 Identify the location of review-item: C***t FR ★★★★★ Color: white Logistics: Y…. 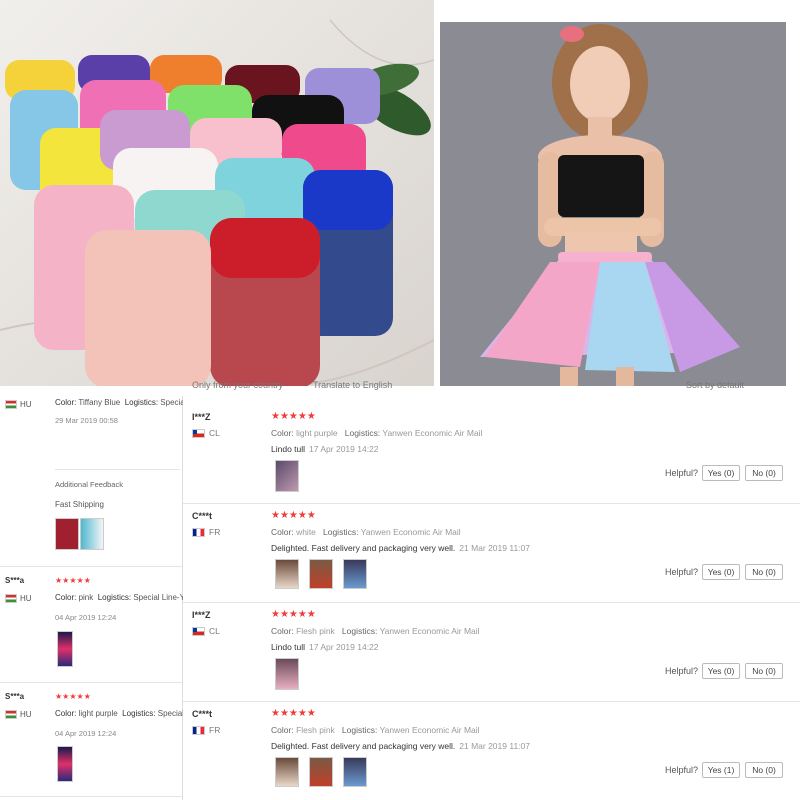
(491, 555).